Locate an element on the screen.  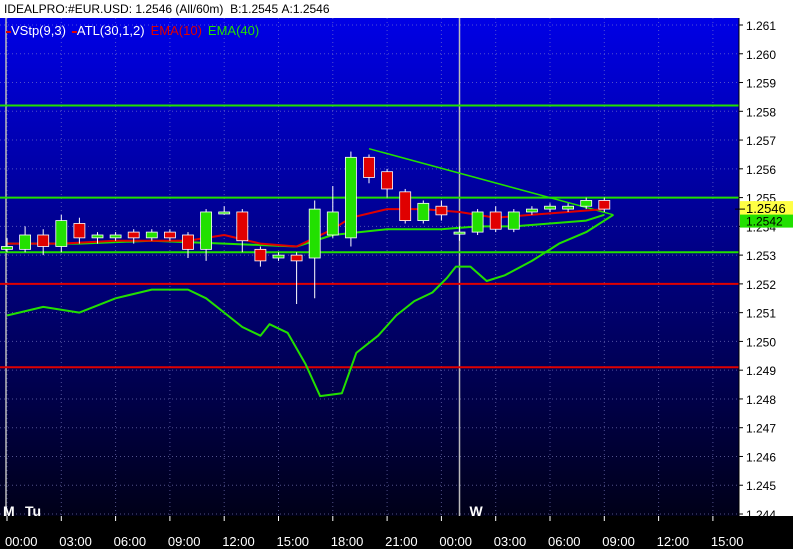
y-tick-label: 1.246 is located at coordinates (761, 457).